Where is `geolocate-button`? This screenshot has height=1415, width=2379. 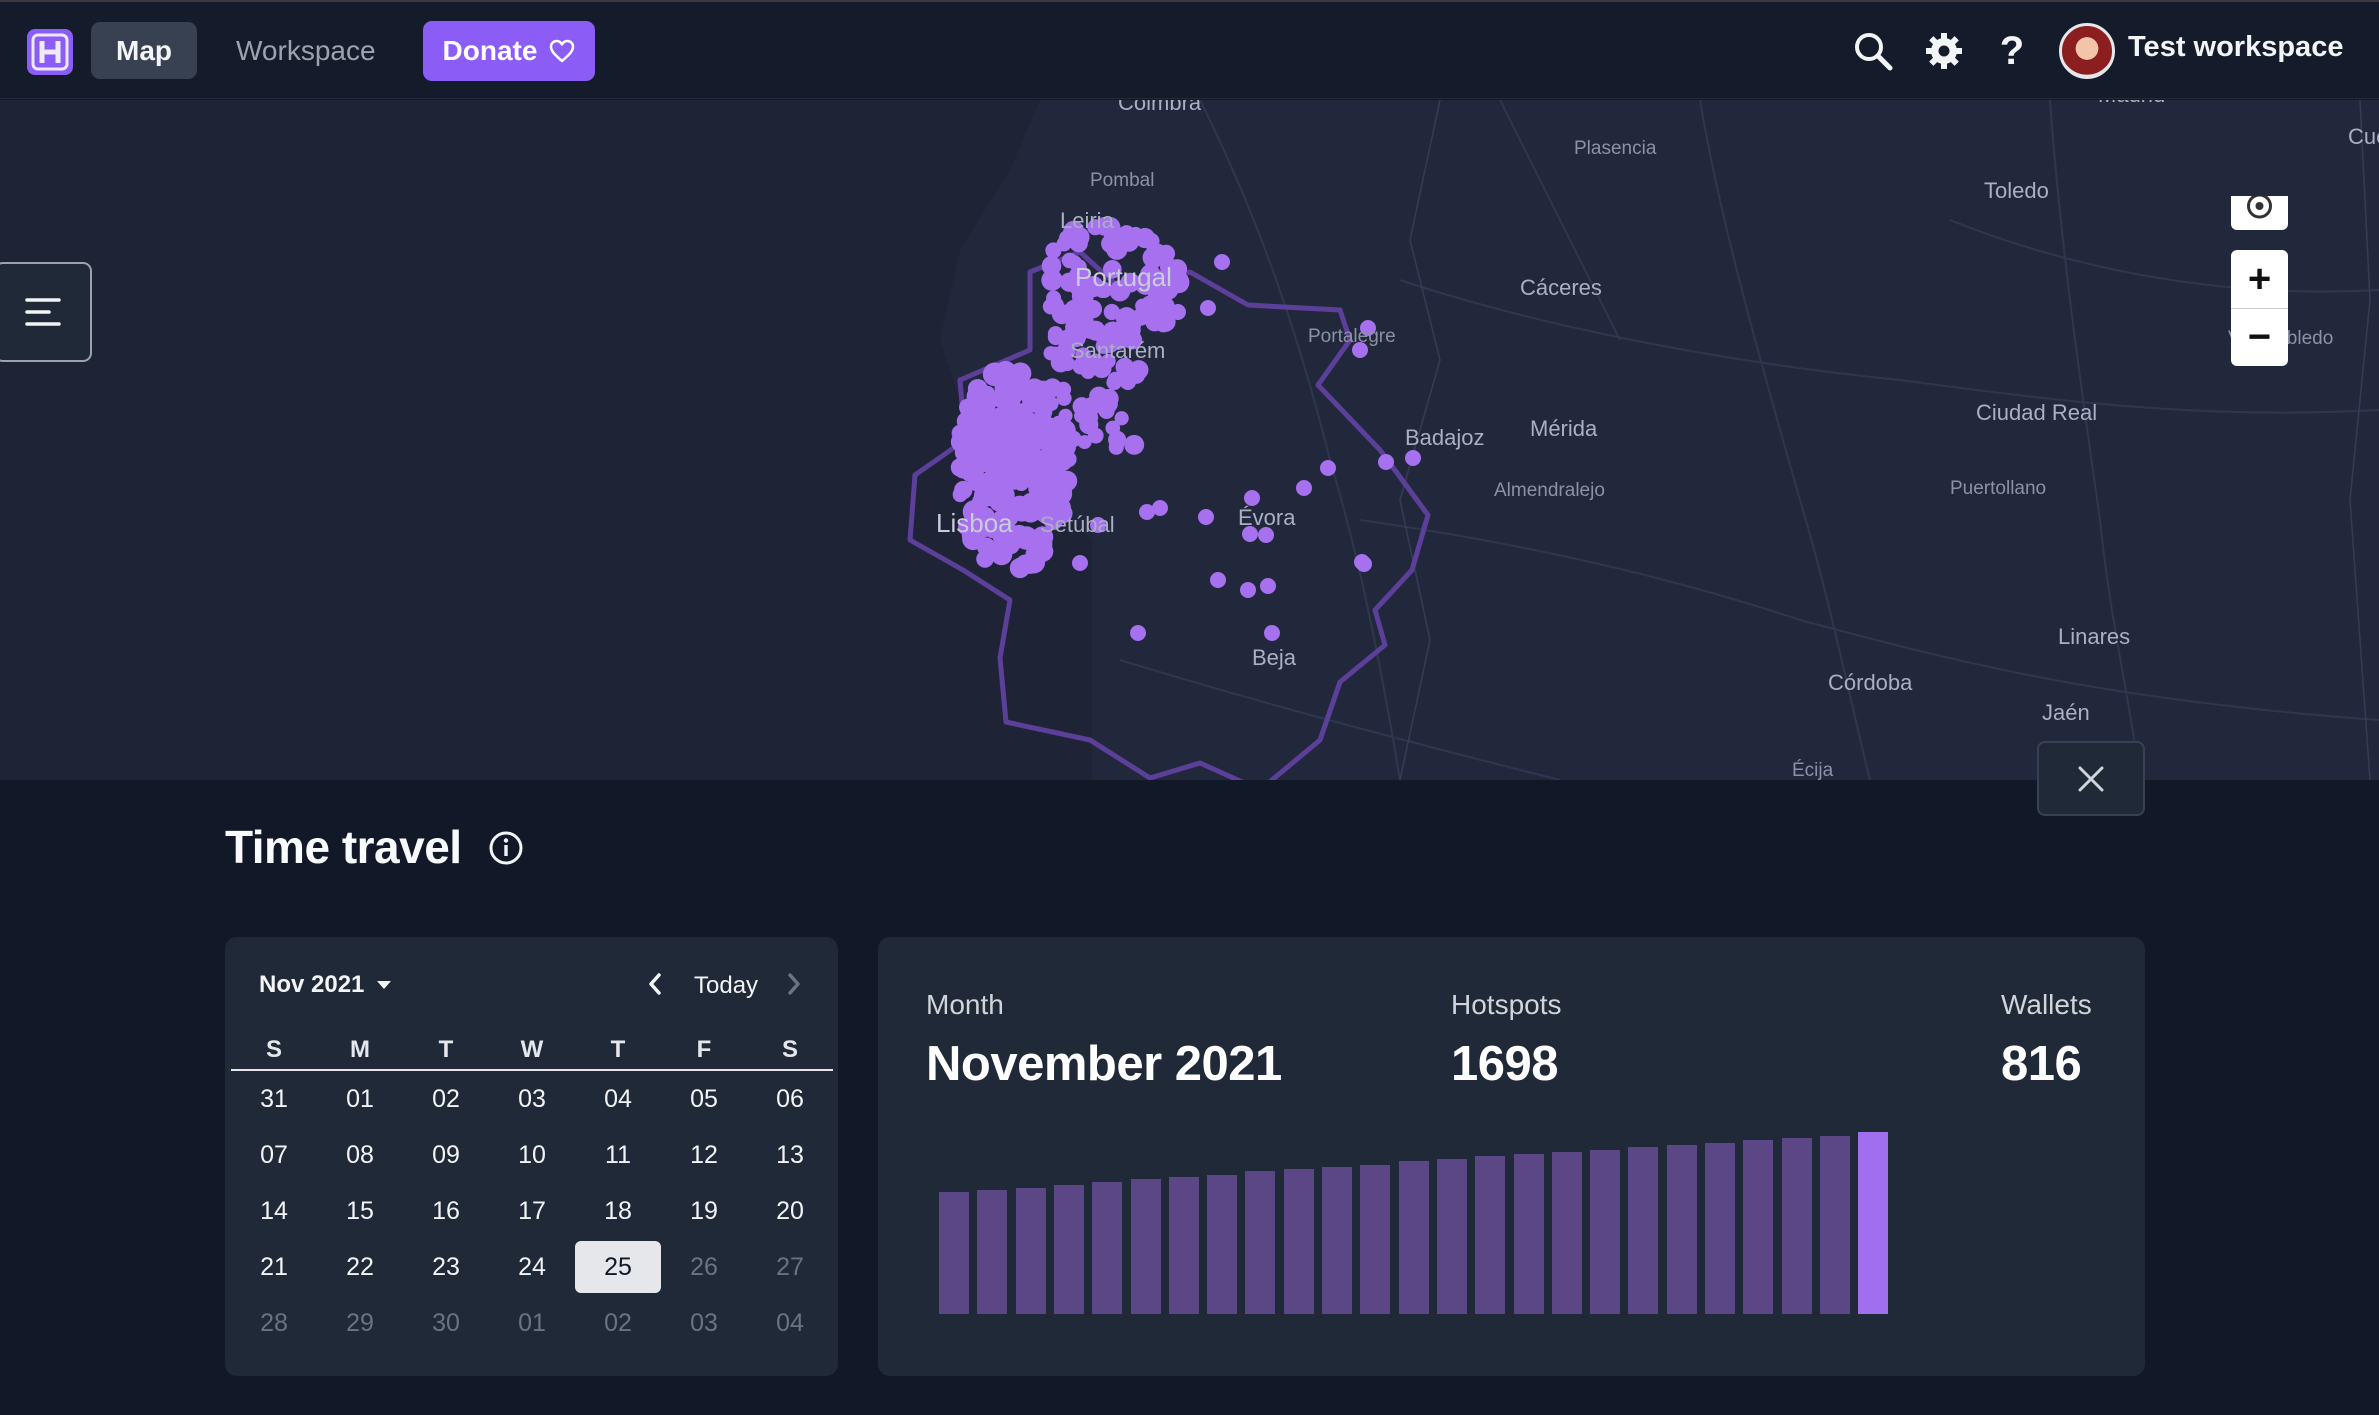 geolocate-button is located at coordinates (2259, 211).